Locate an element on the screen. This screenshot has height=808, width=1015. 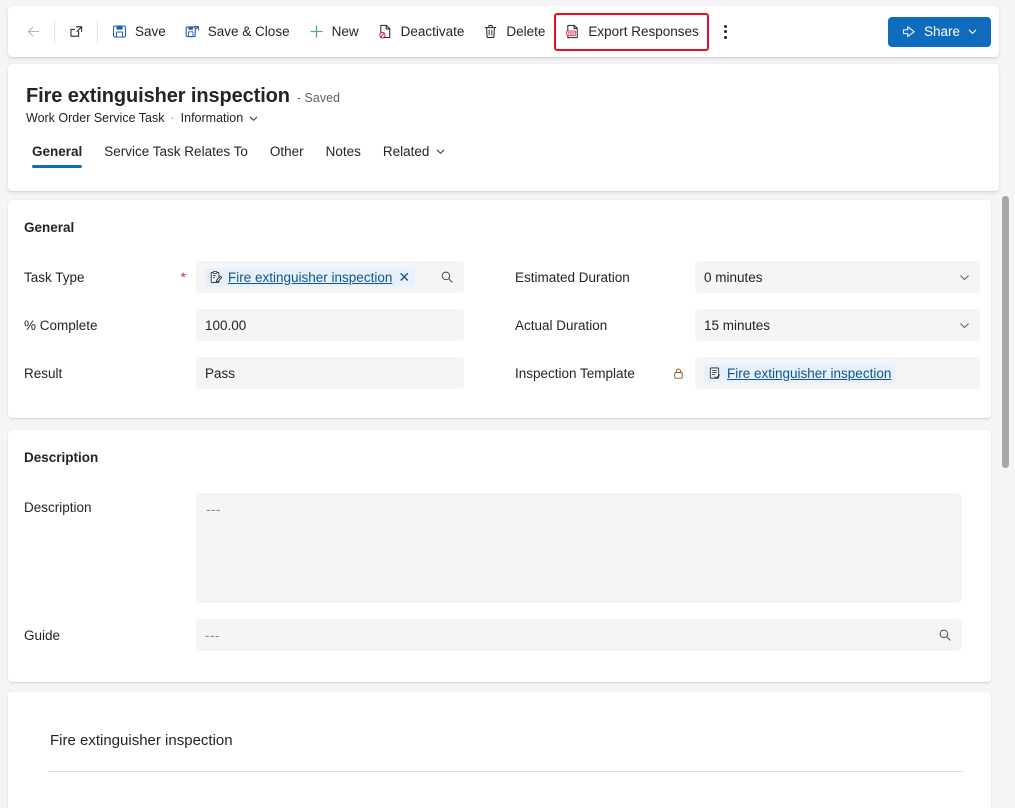
page-title: Fire extinguisher inspection is located at coordinates (158, 96).